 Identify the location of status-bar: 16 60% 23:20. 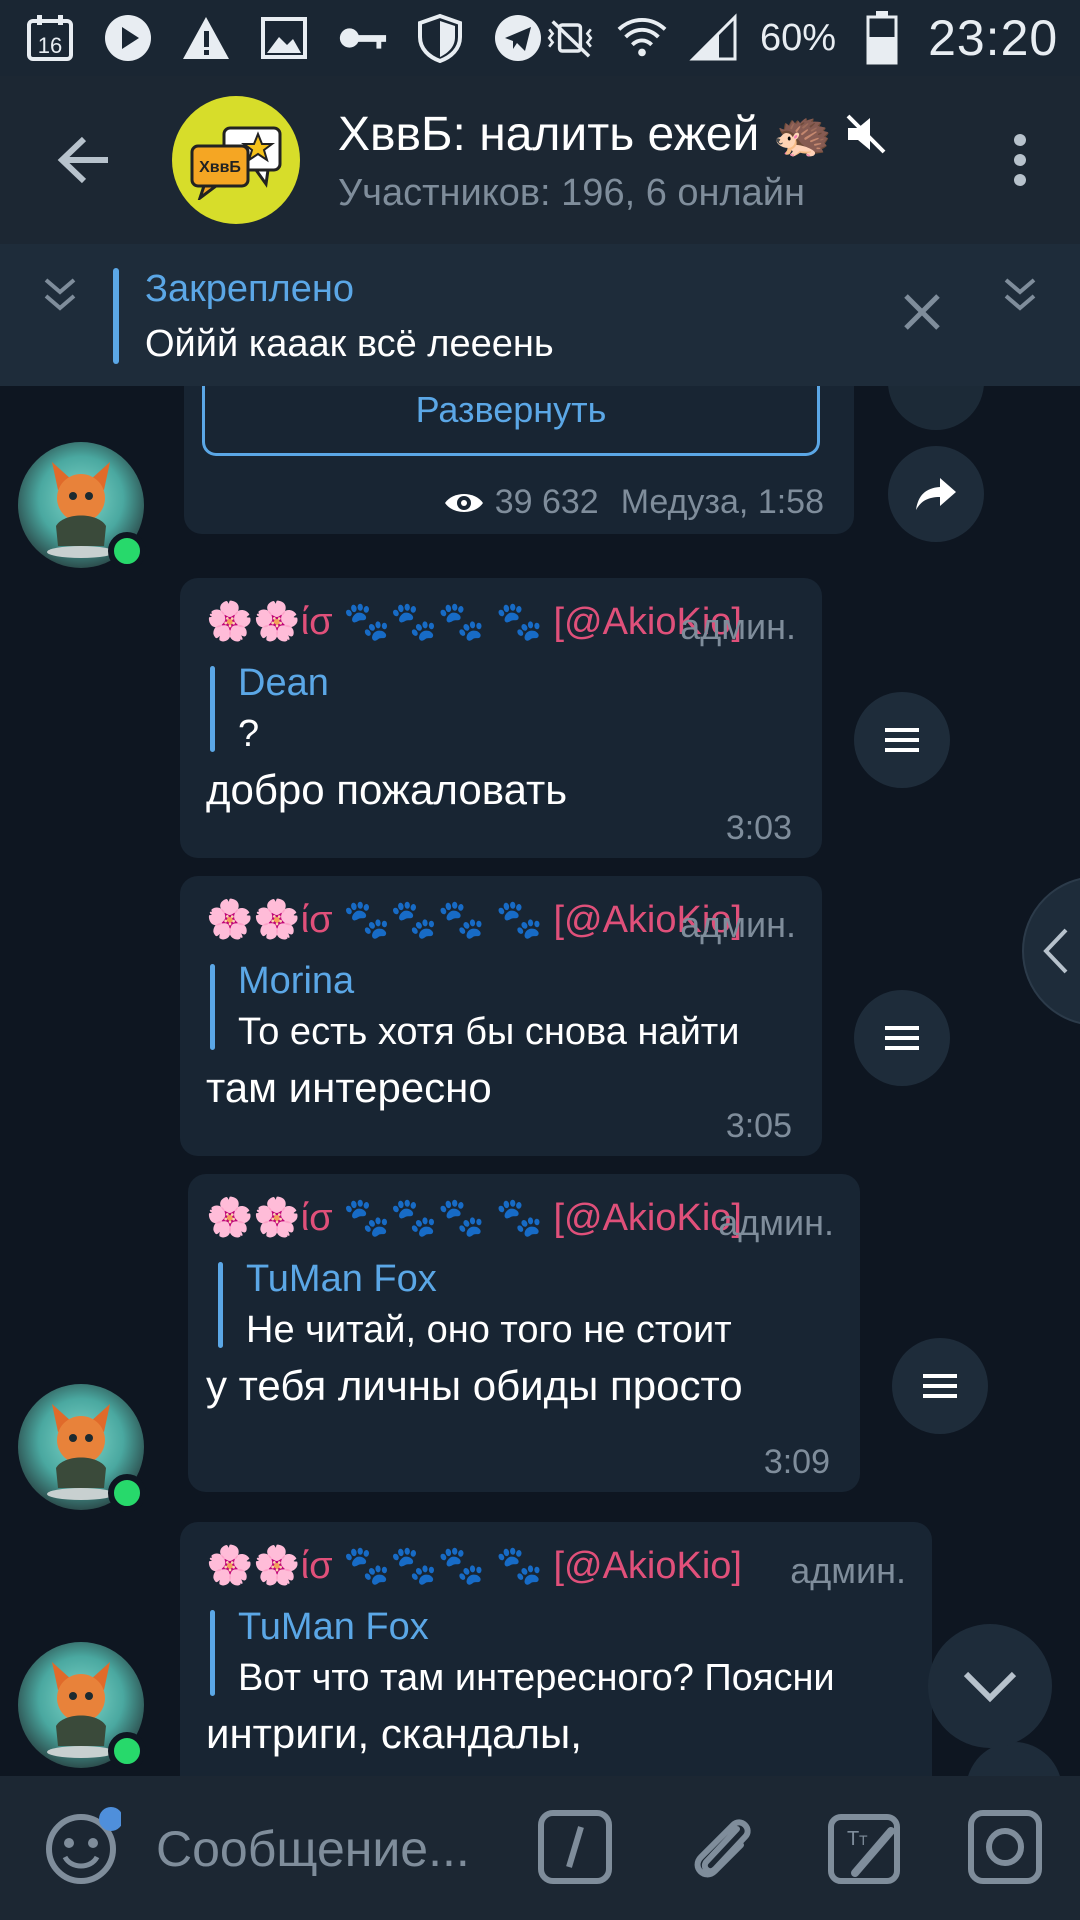
(540, 38).